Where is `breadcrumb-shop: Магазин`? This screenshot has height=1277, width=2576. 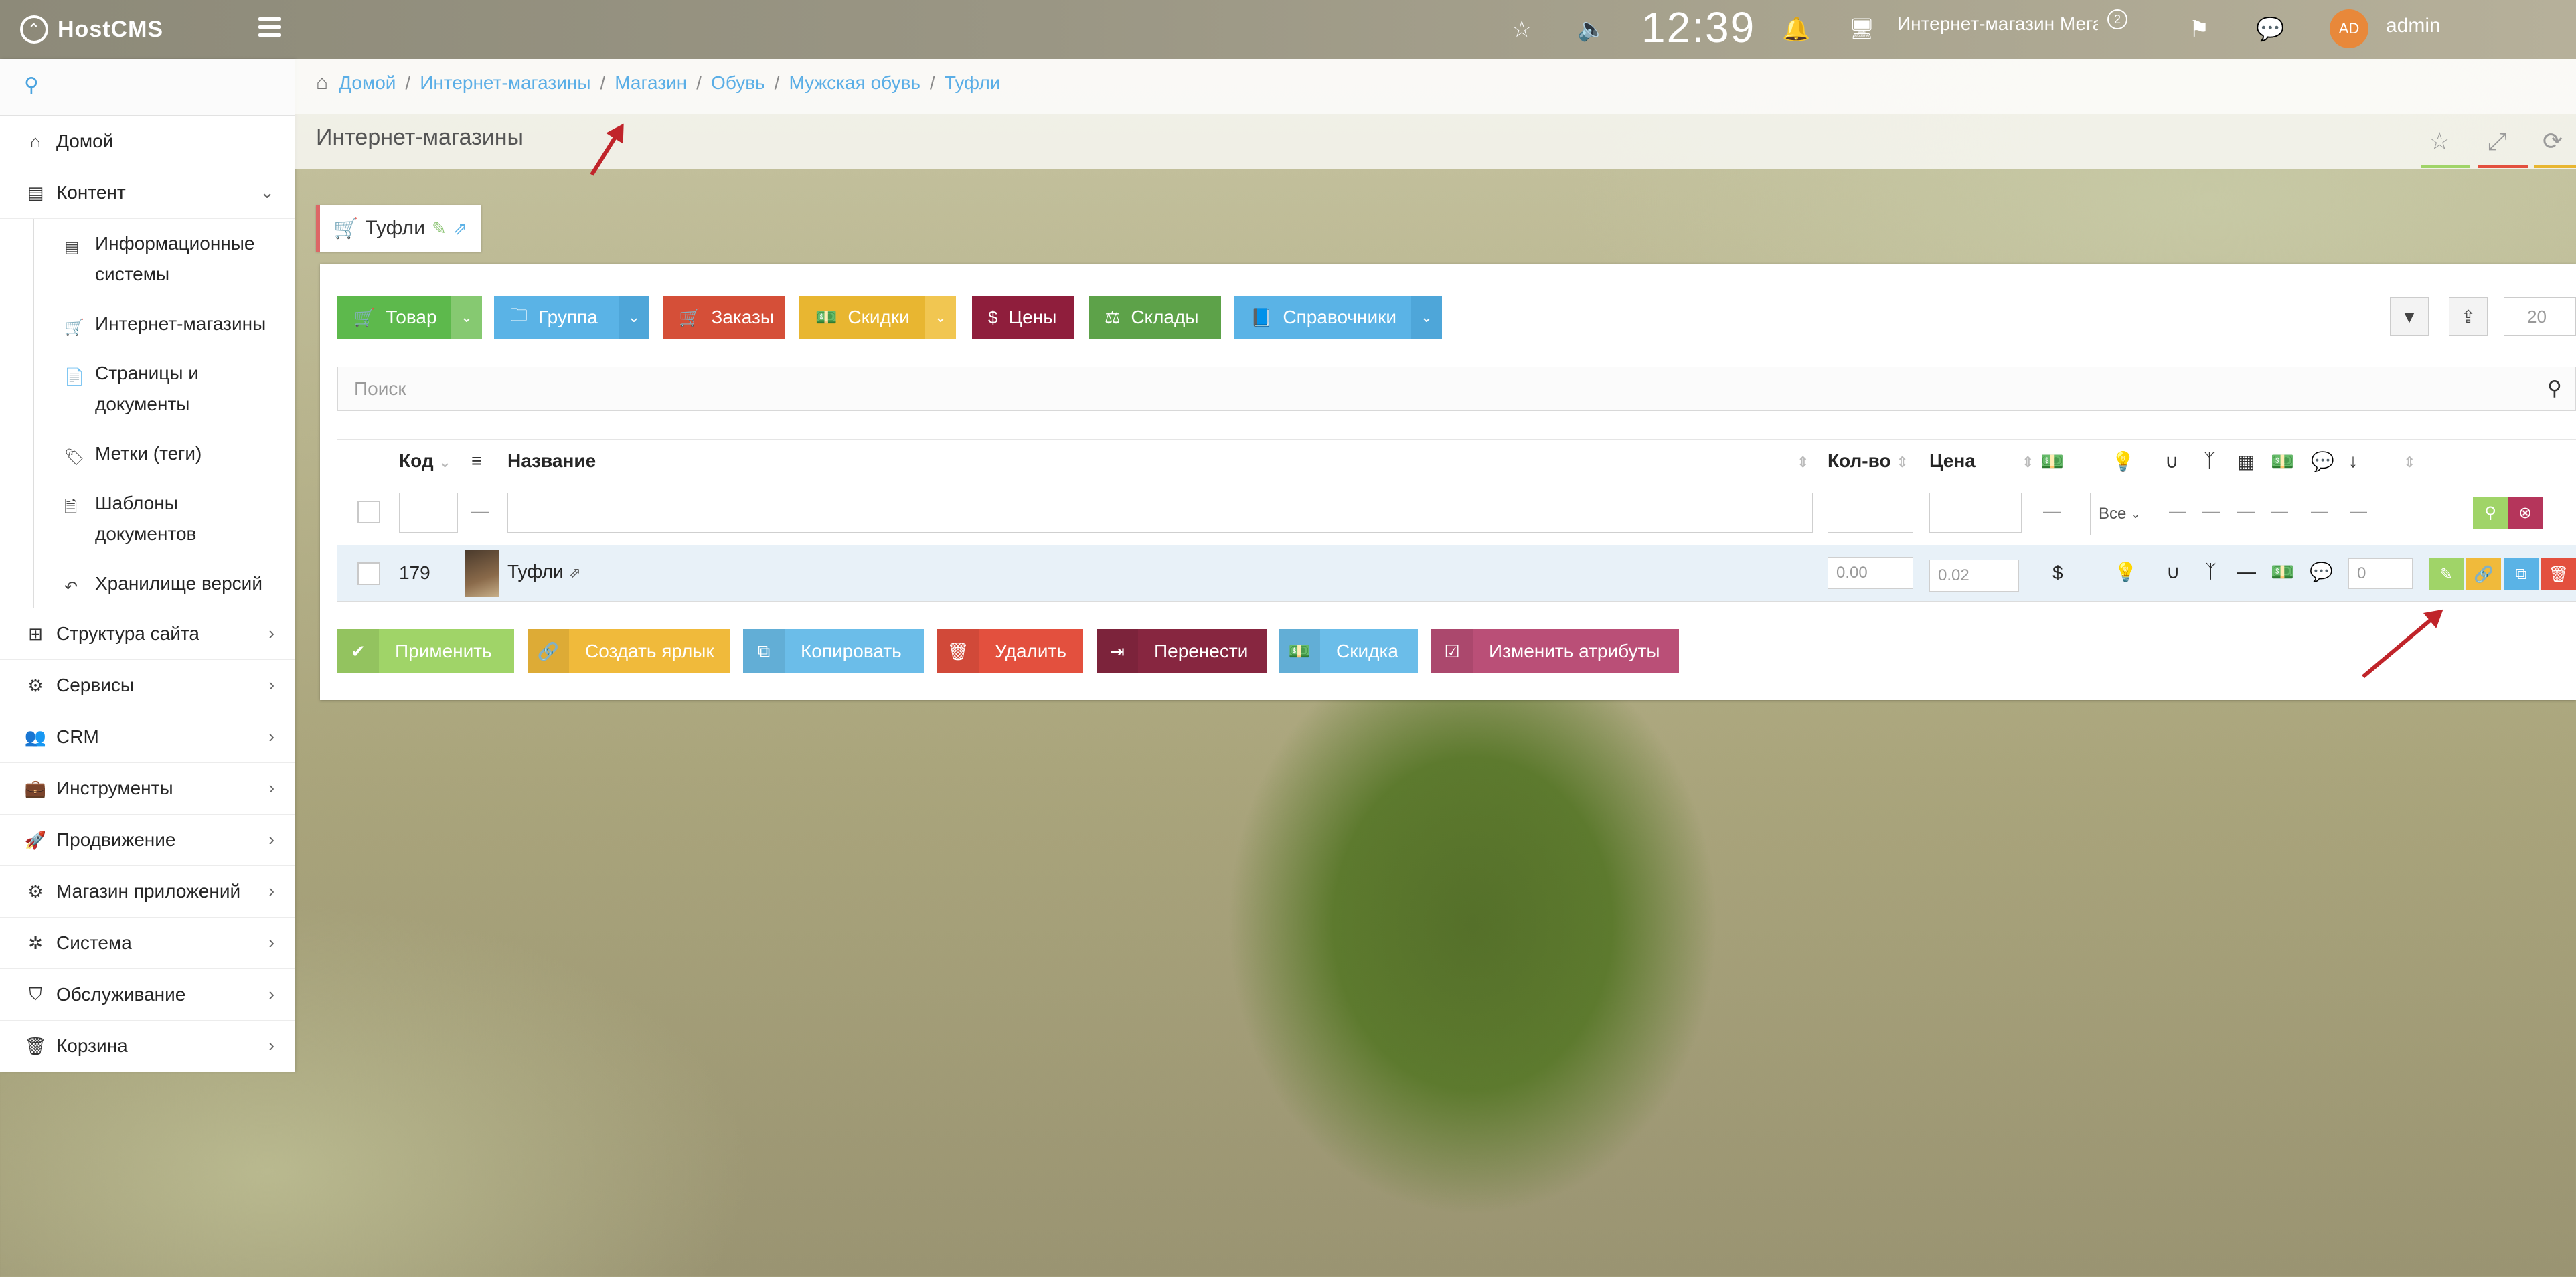 breadcrumb-shop: Магазин is located at coordinates (651, 82).